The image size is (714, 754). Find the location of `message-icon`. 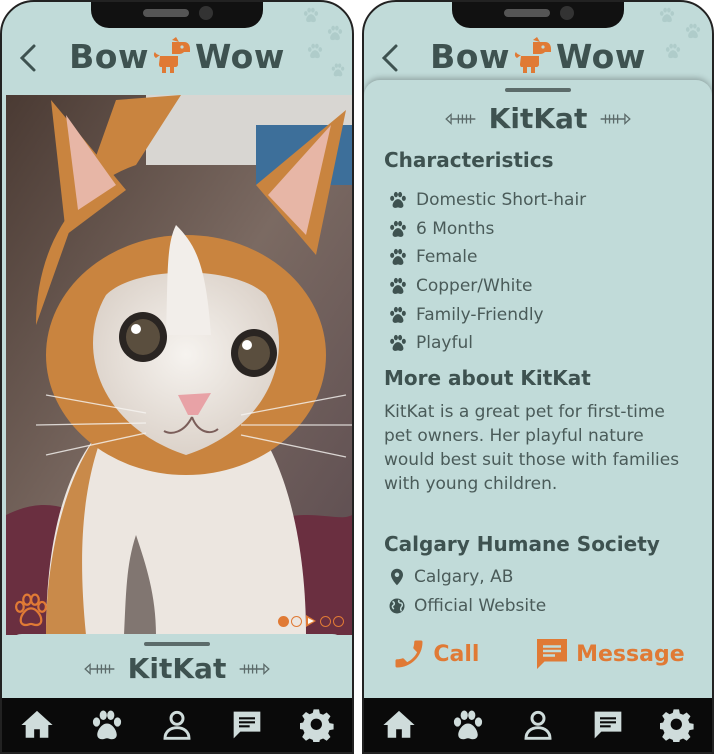

message-icon is located at coordinates (552, 654).